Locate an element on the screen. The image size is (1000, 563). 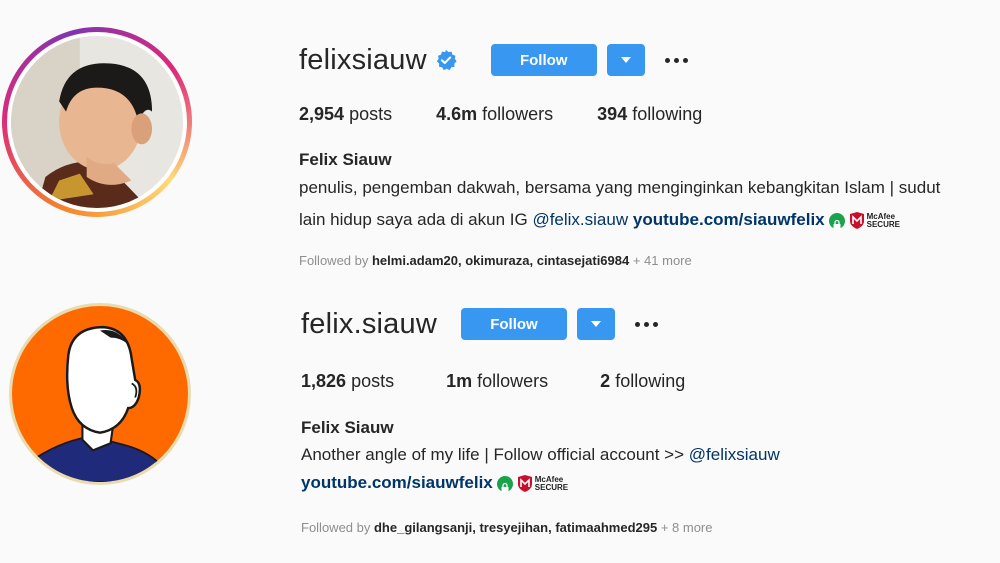
posts-count: 2,954 posts is located at coordinates (346, 114).